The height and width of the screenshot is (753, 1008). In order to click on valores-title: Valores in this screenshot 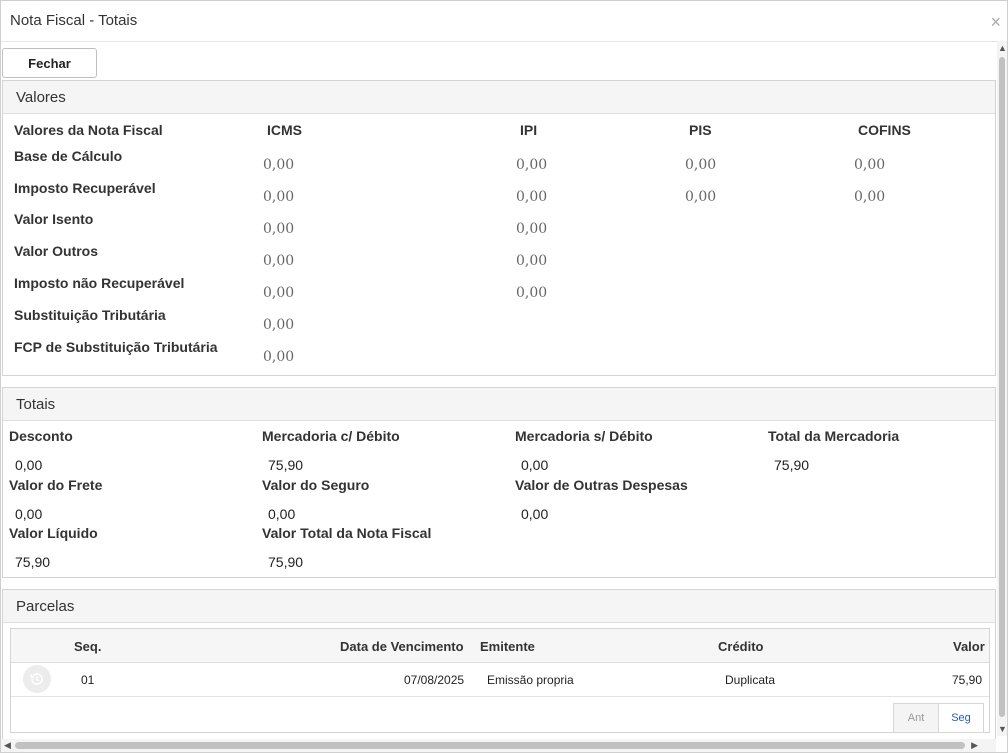, I will do `click(41, 97)`.